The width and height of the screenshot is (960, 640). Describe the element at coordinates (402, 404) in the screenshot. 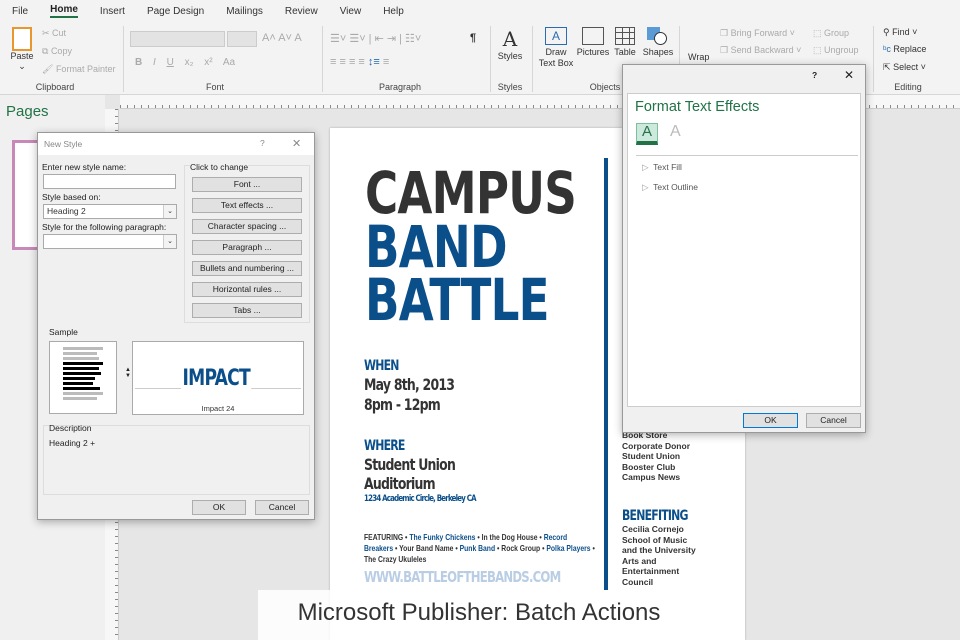

I see `event-time: 8pm - 12pm` at that location.